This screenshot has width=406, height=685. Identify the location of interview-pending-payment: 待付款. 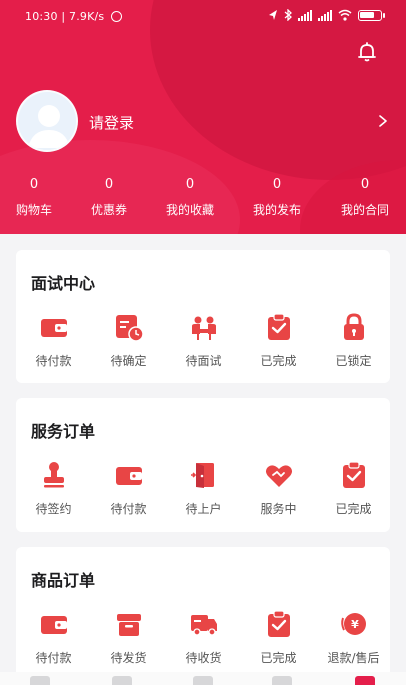
(53, 340).